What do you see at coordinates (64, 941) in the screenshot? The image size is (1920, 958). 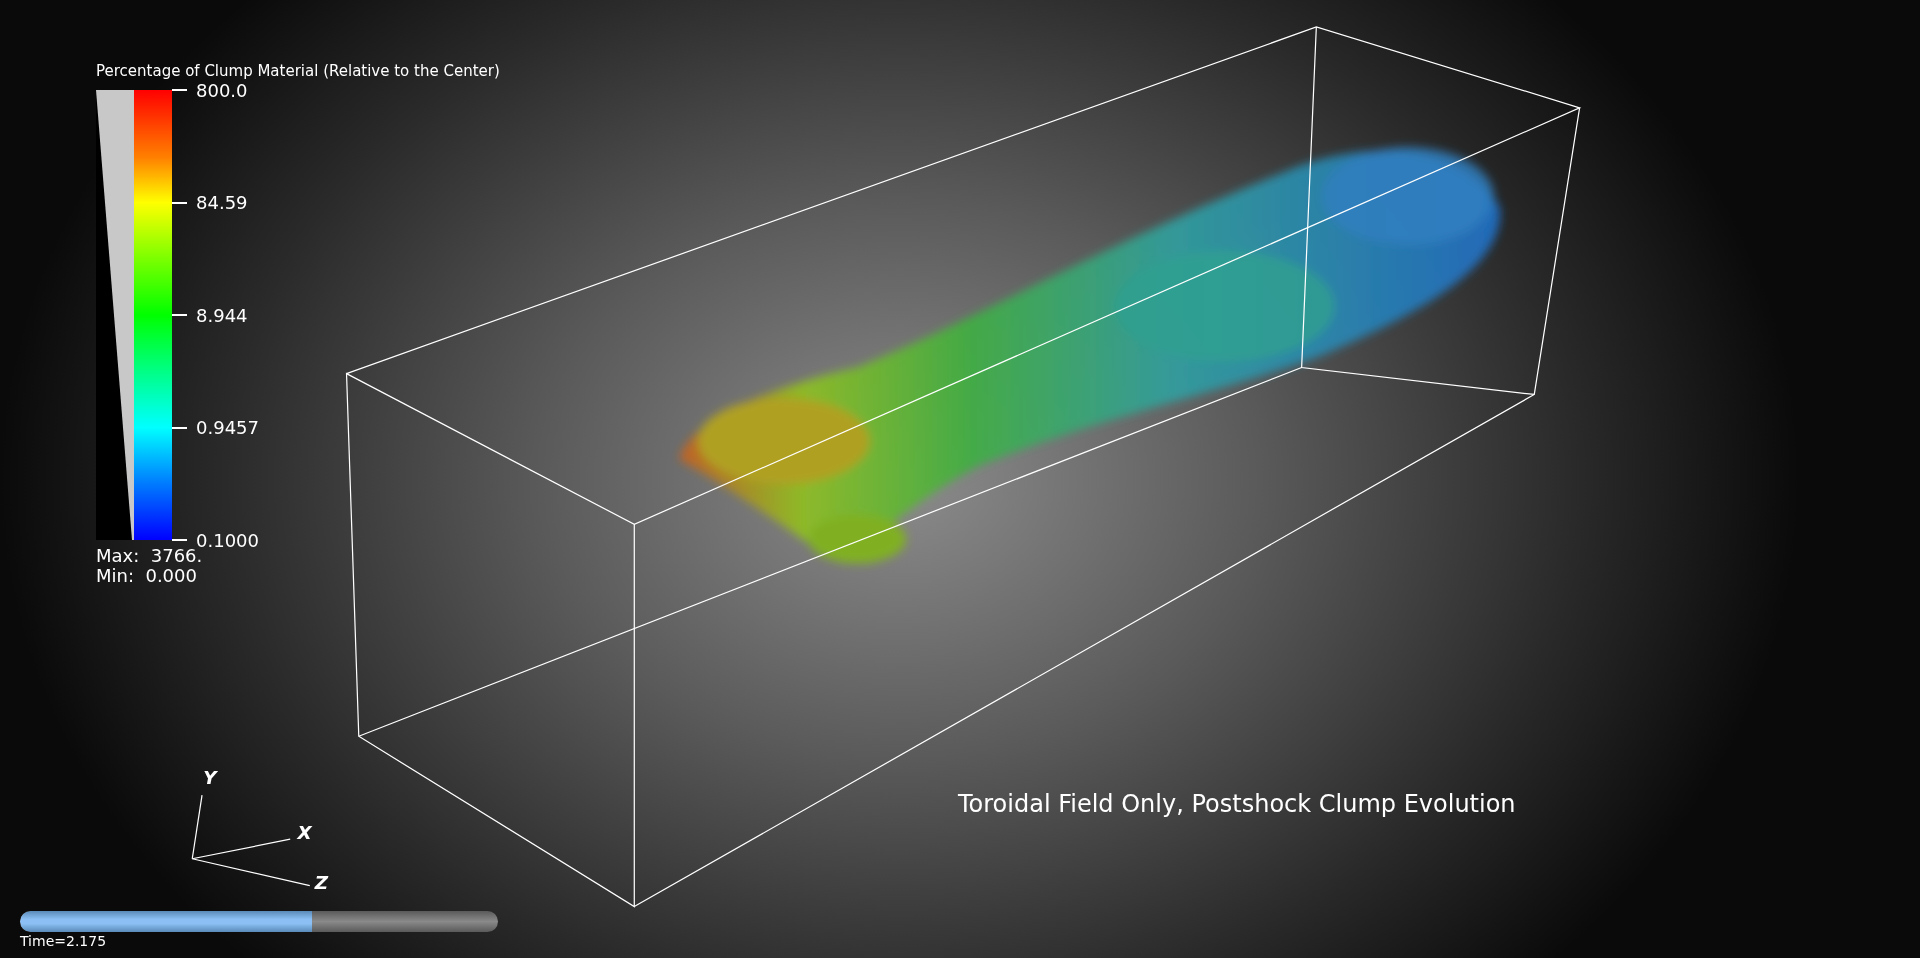 I see `time-label: Time=2.175` at bounding box center [64, 941].